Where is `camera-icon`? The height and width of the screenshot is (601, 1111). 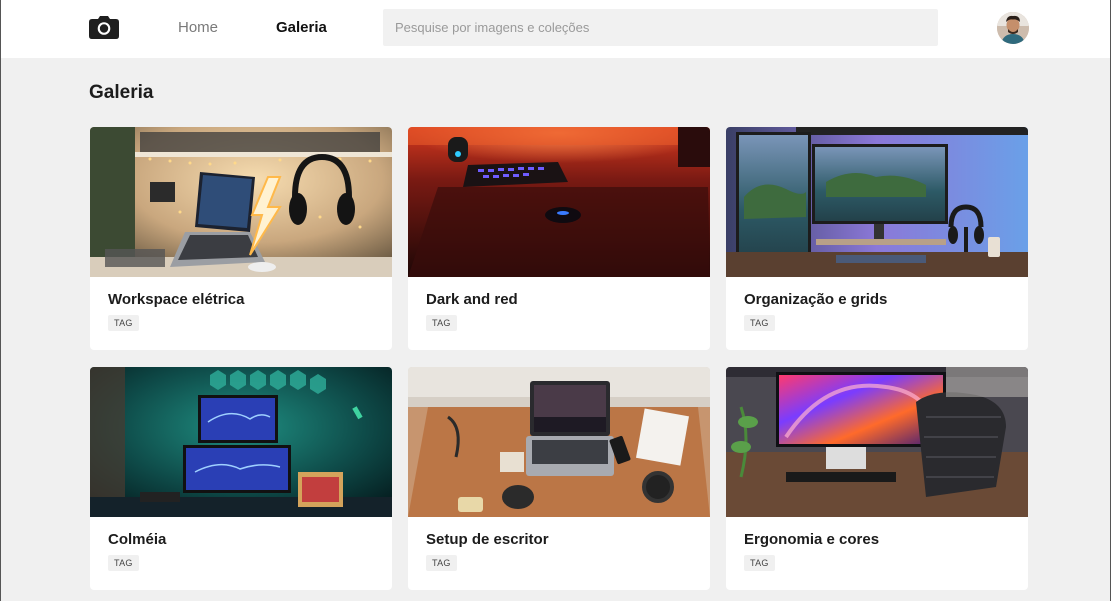 camera-icon is located at coordinates (104, 27).